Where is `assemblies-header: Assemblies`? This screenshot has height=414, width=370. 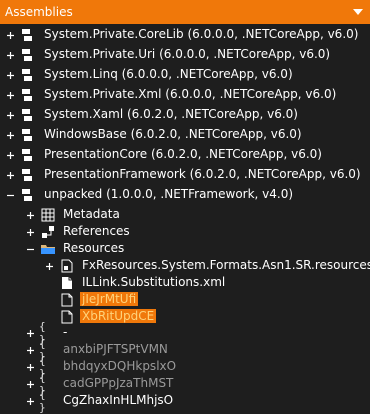 assemblies-header: Assemblies is located at coordinates (185, 12).